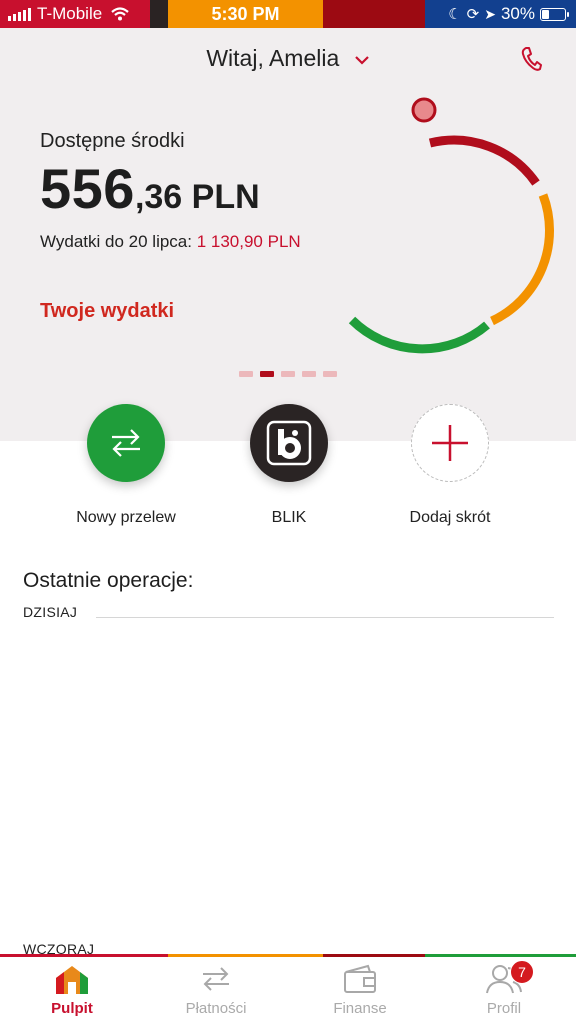 This screenshot has width=576, height=1024. What do you see at coordinates (112, 141) in the screenshot?
I see `available-funds-label: Dostępne środki` at bounding box center [112, 141].